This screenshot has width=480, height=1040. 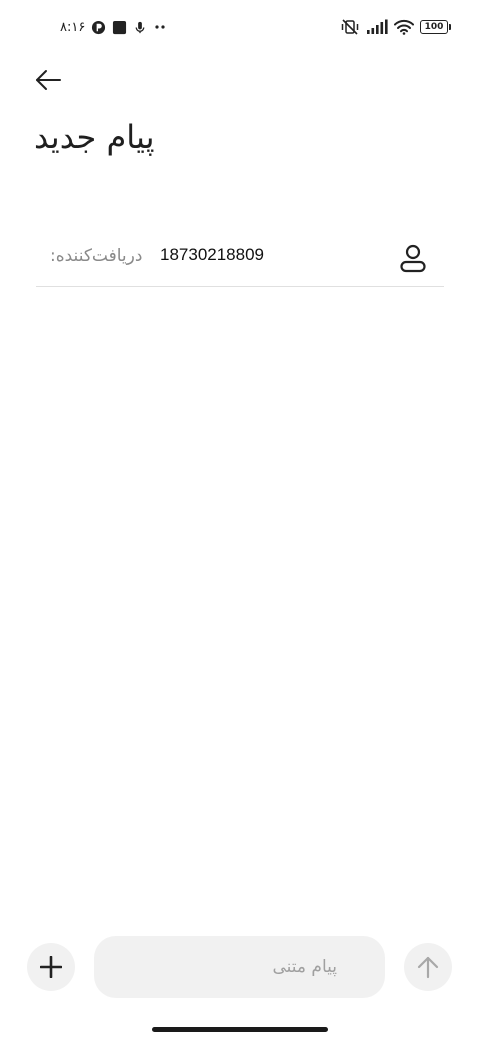 I want to click on microphone-icon, so click(x=140, y=27).